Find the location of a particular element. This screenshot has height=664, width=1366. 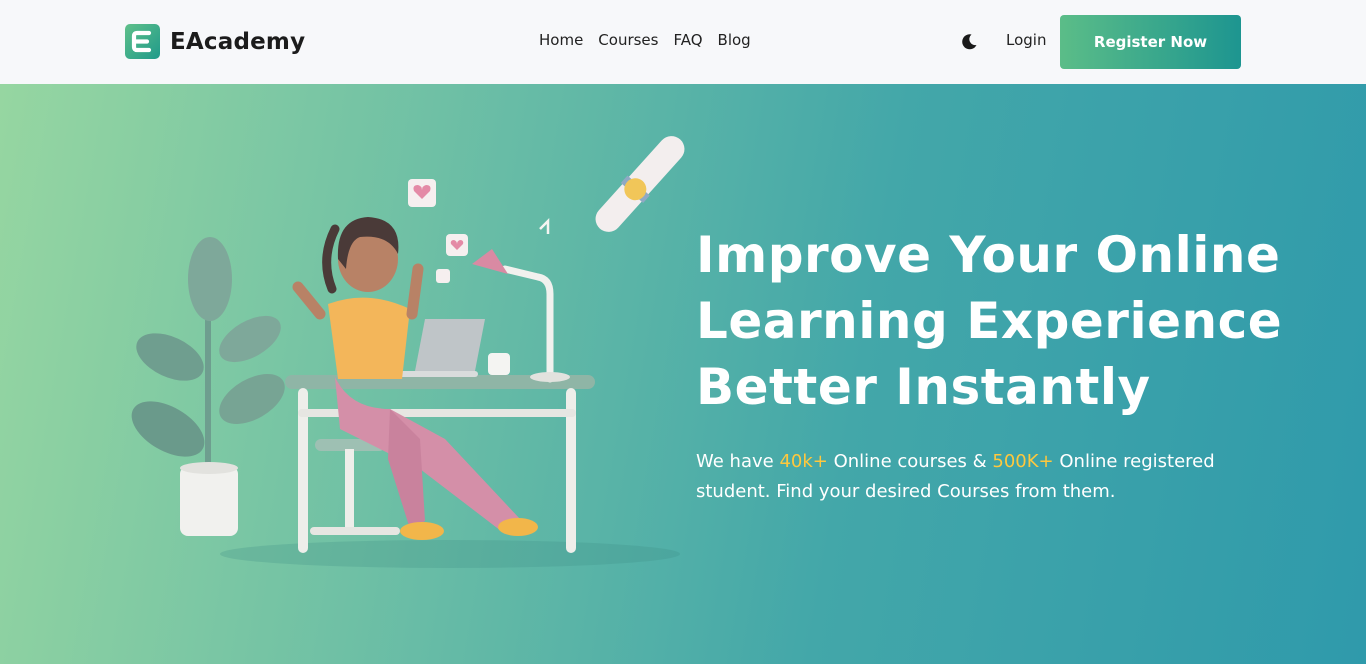

brand-name: EAcademy is located at coordinates (238, 41).